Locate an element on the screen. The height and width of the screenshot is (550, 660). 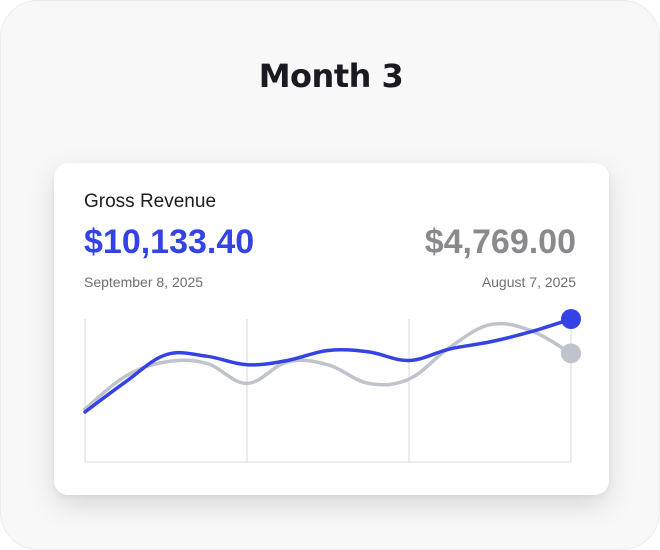
page-title: Month 3 is located at coordinates (331, 76).